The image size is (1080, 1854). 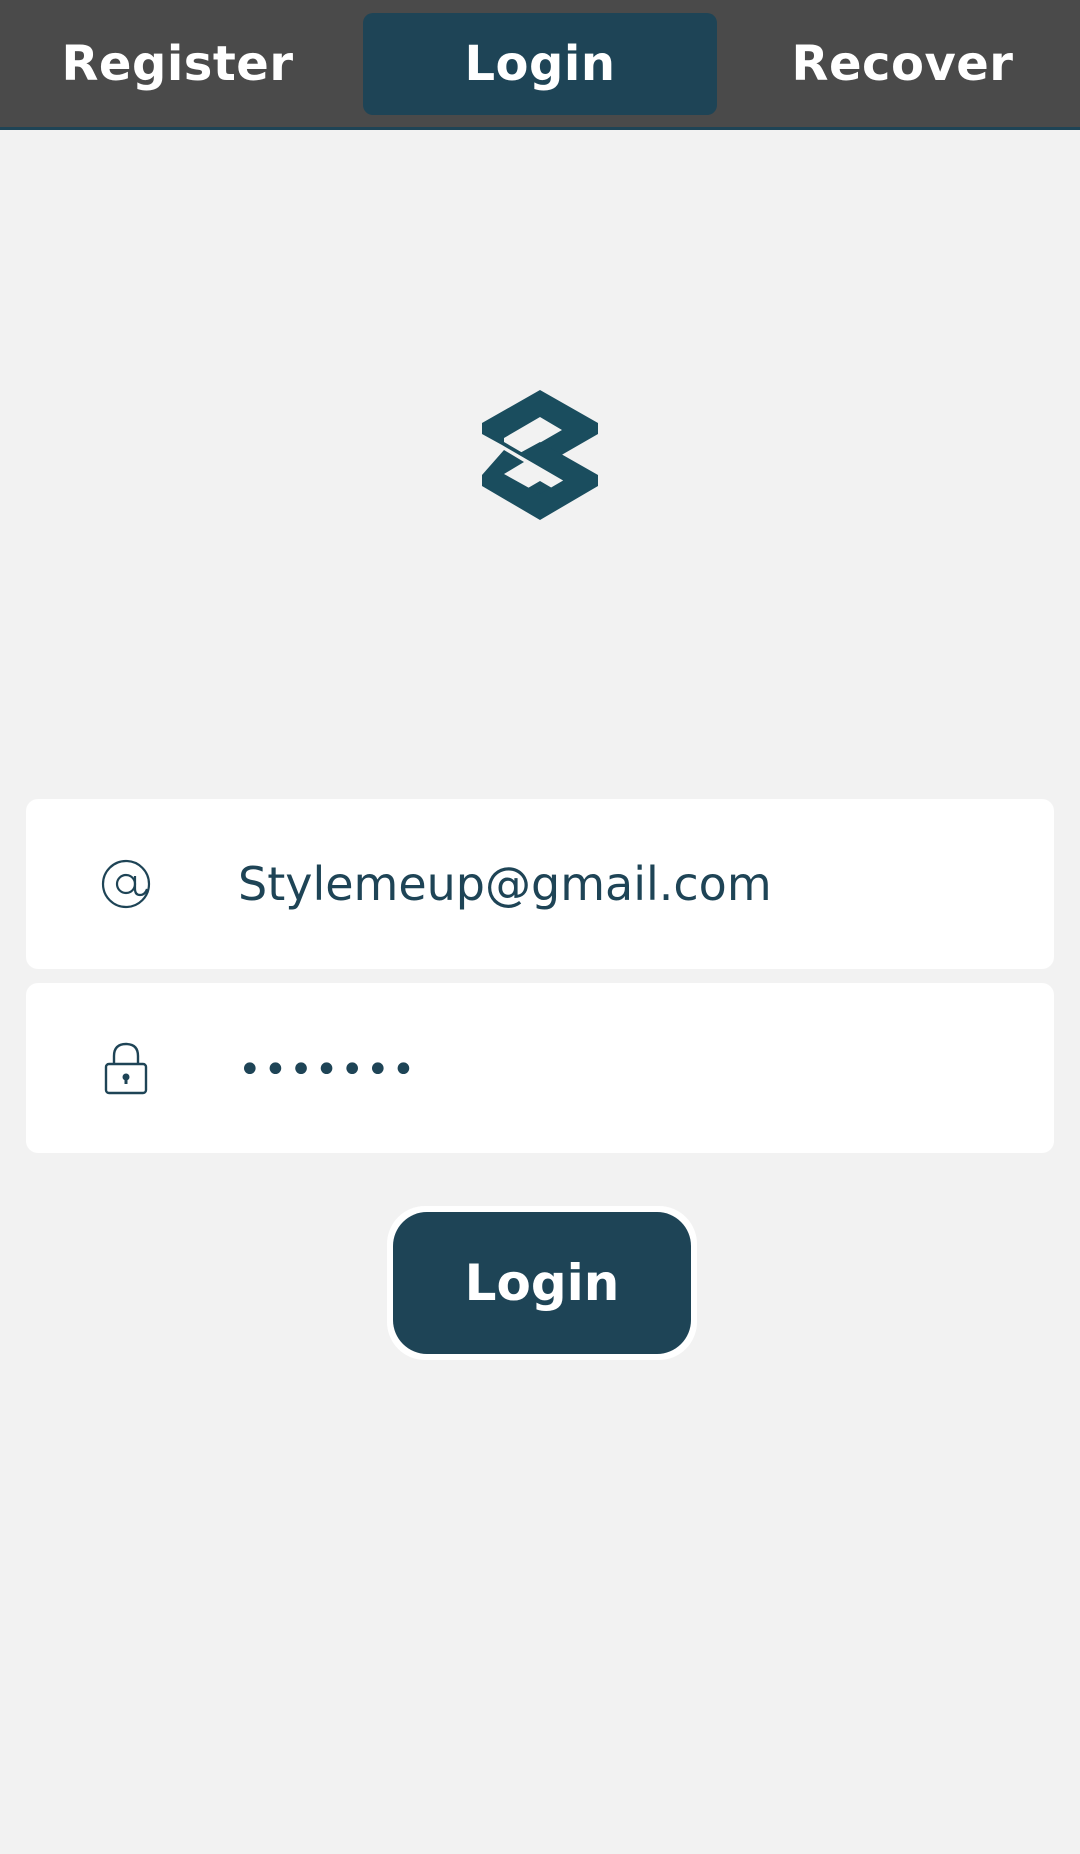 I want to click on tab-recover: Recover, so click(x=902, y=64).